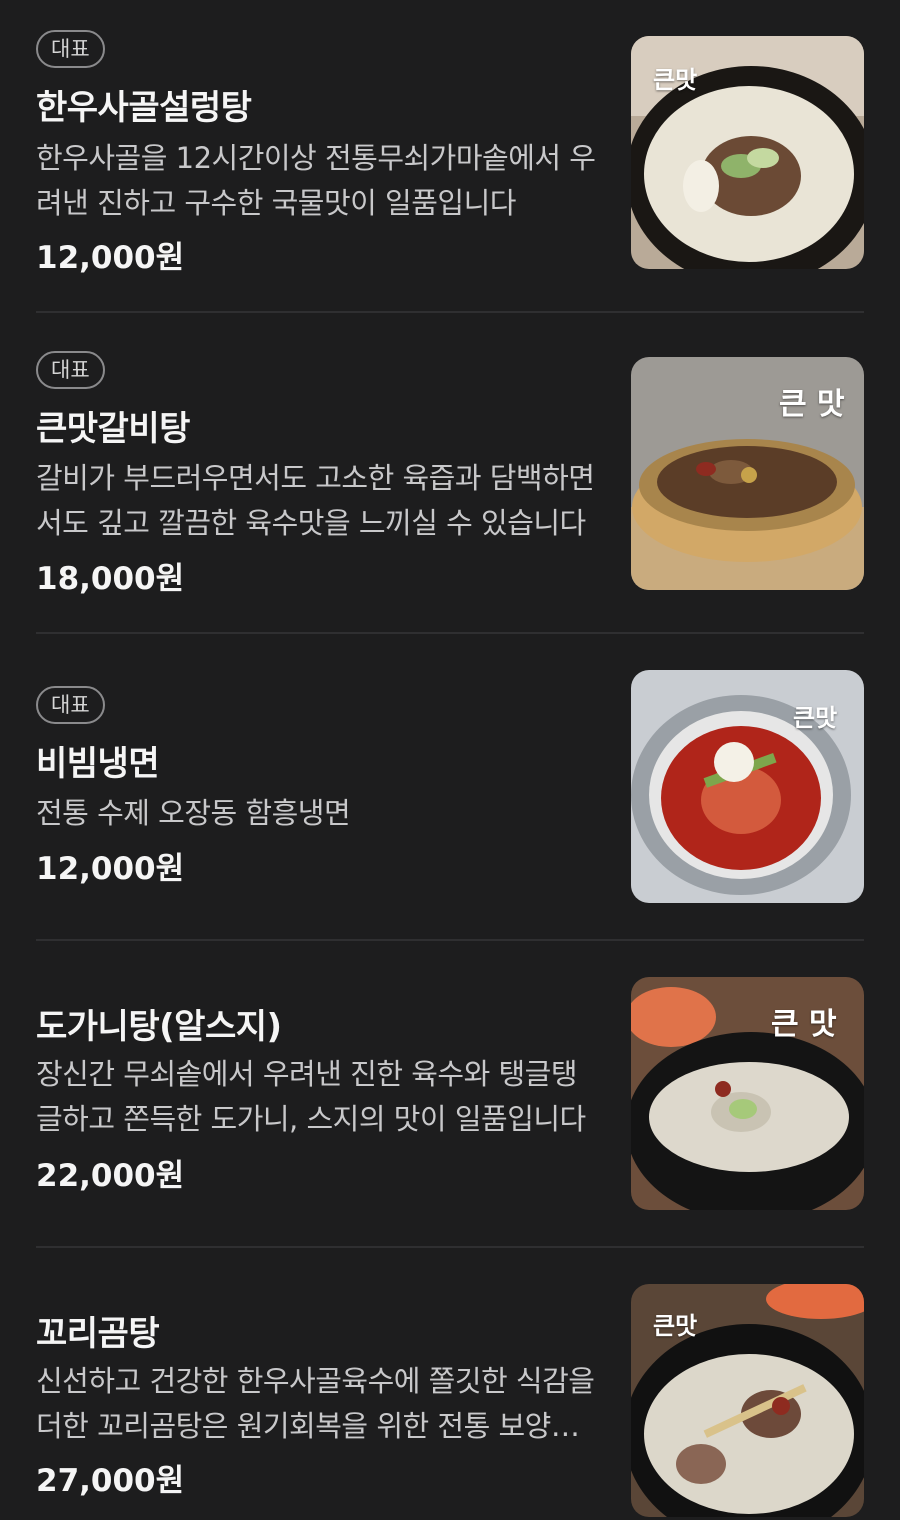 The height and width of the screenshot is (1520, 900). I want to click on menu-item-name: 비빔냉면, so click(98, 764).